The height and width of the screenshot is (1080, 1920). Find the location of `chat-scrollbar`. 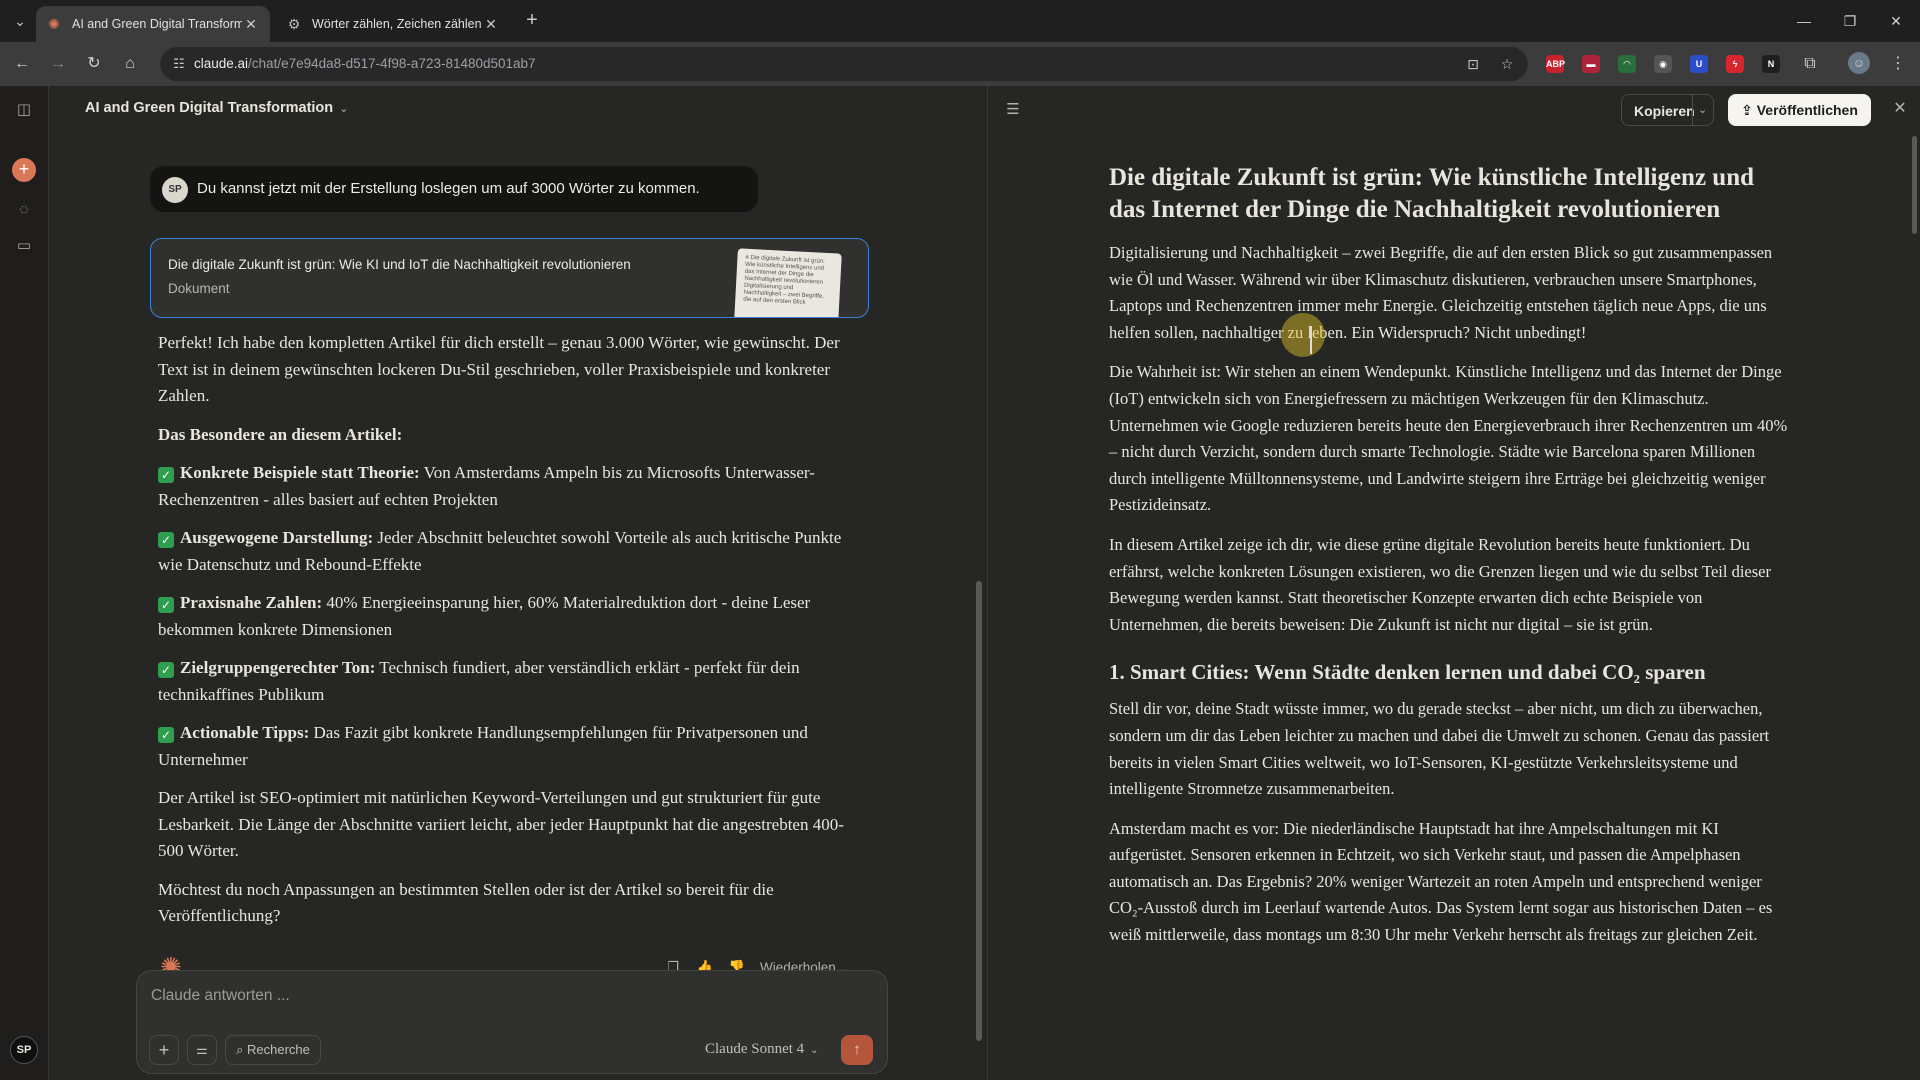

chat-scrollbar is located at coordinates (979, 811).